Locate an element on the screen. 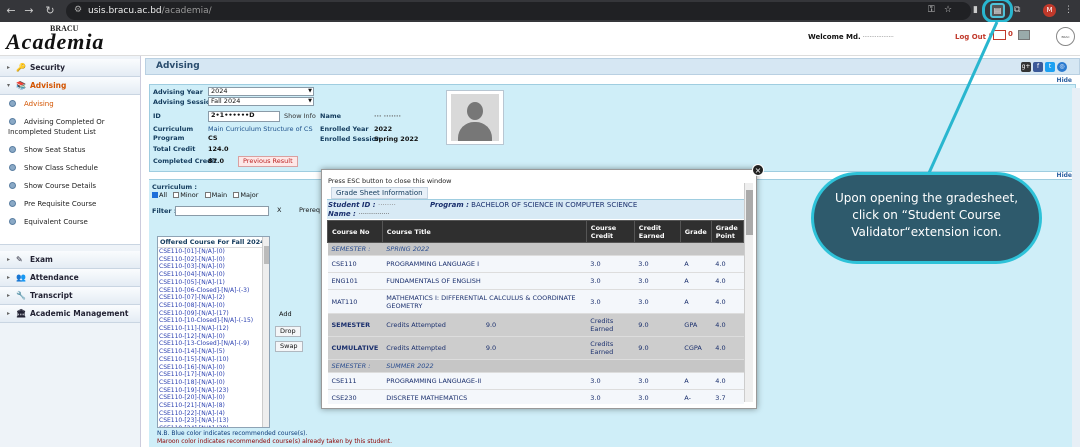 Image resolution: width=1080 pixels, height=447 pixels. close-icon: × is located at coordinates (758, 170).